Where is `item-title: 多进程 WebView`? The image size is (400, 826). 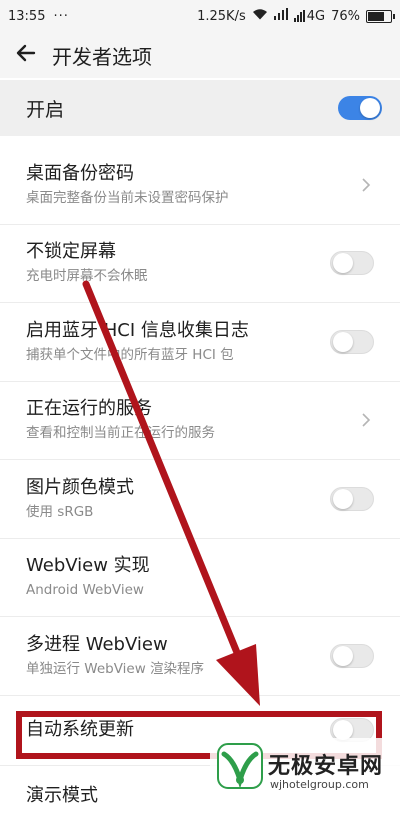 item-title: 多进程 WebView is located at coordinates (97, 644).